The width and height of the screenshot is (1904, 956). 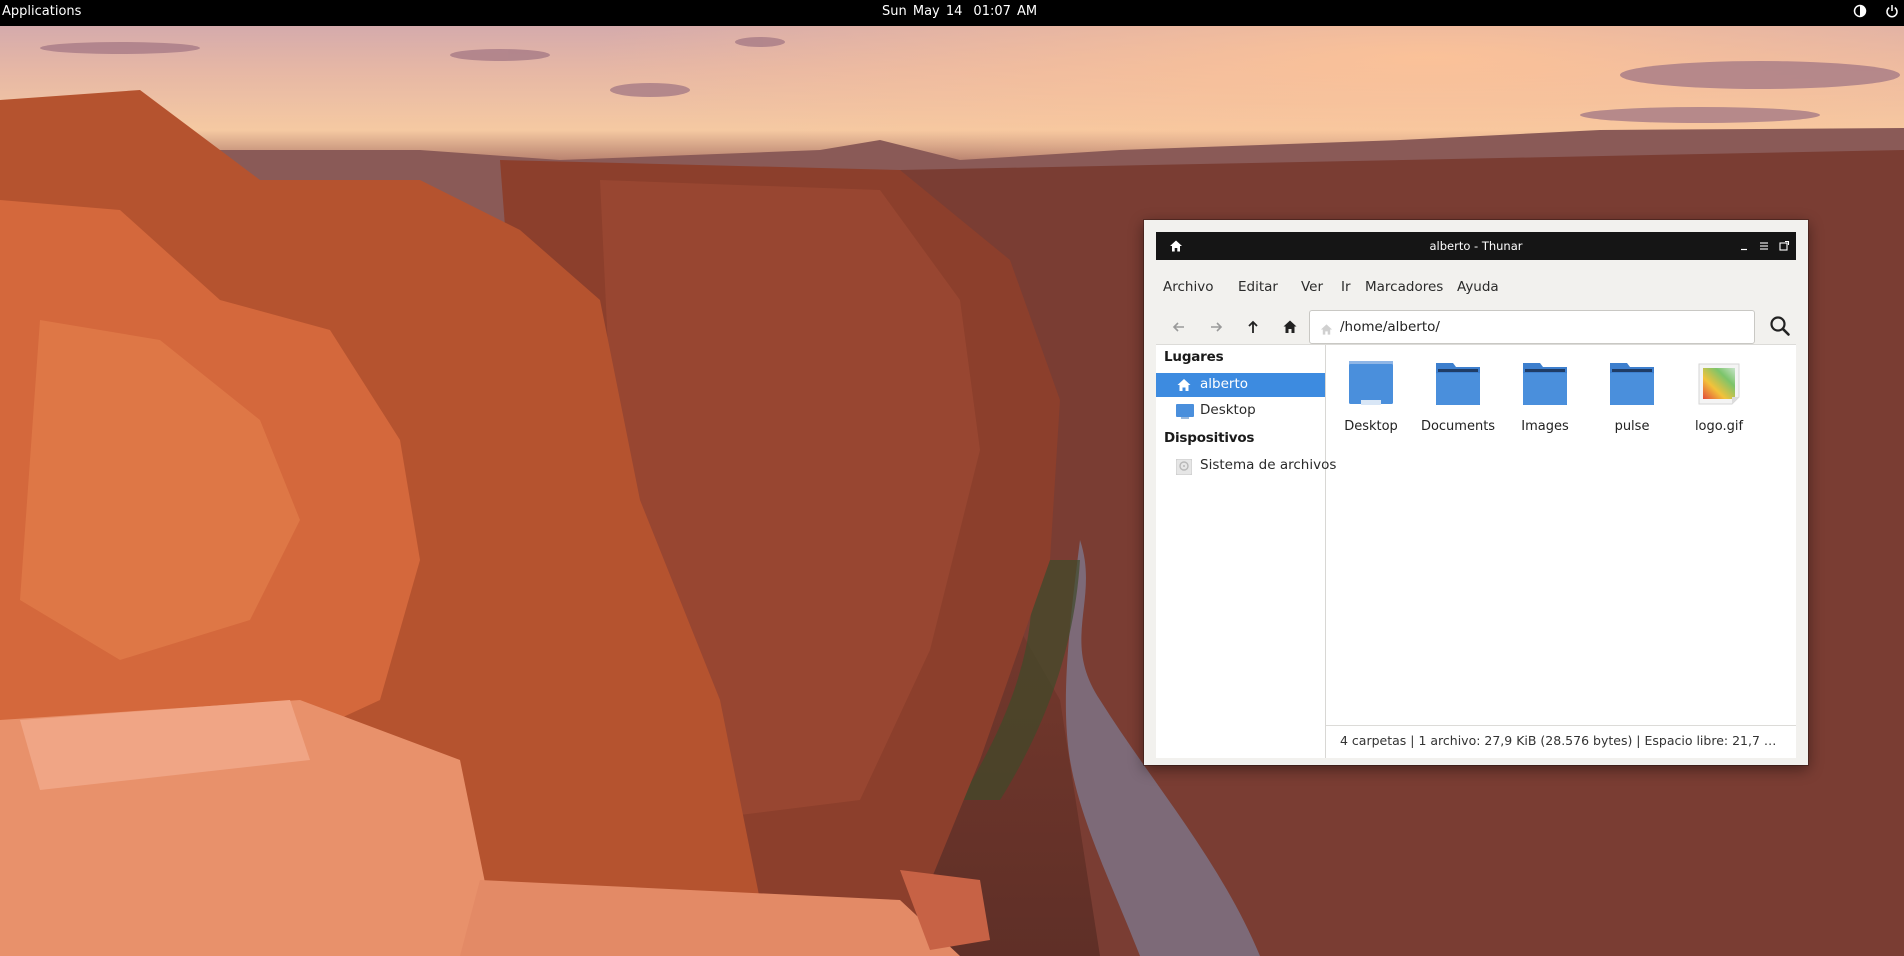 I want to click on desktop-icon, so click(x=1185, y=411).